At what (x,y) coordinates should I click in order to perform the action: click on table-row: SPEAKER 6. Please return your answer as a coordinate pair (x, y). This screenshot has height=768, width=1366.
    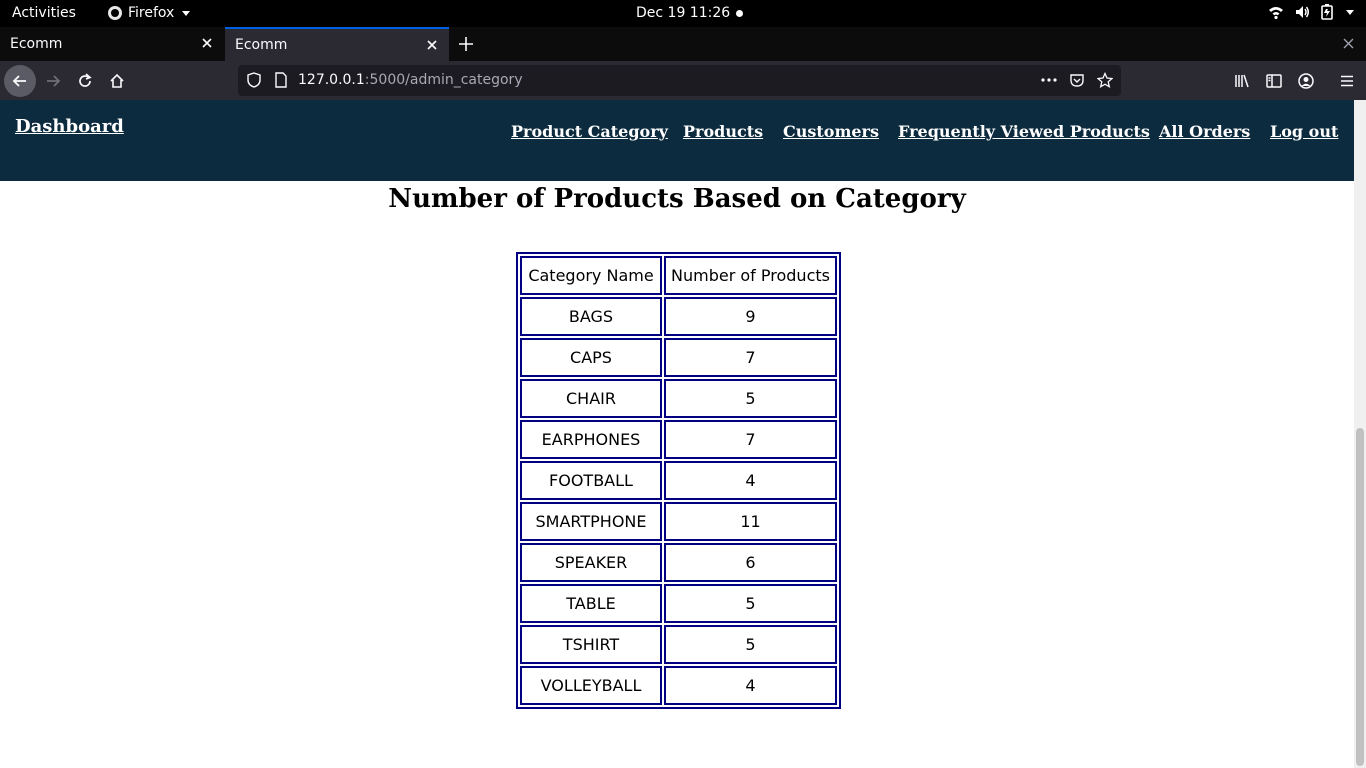
    Looking at the image, I should click on (678, 562).